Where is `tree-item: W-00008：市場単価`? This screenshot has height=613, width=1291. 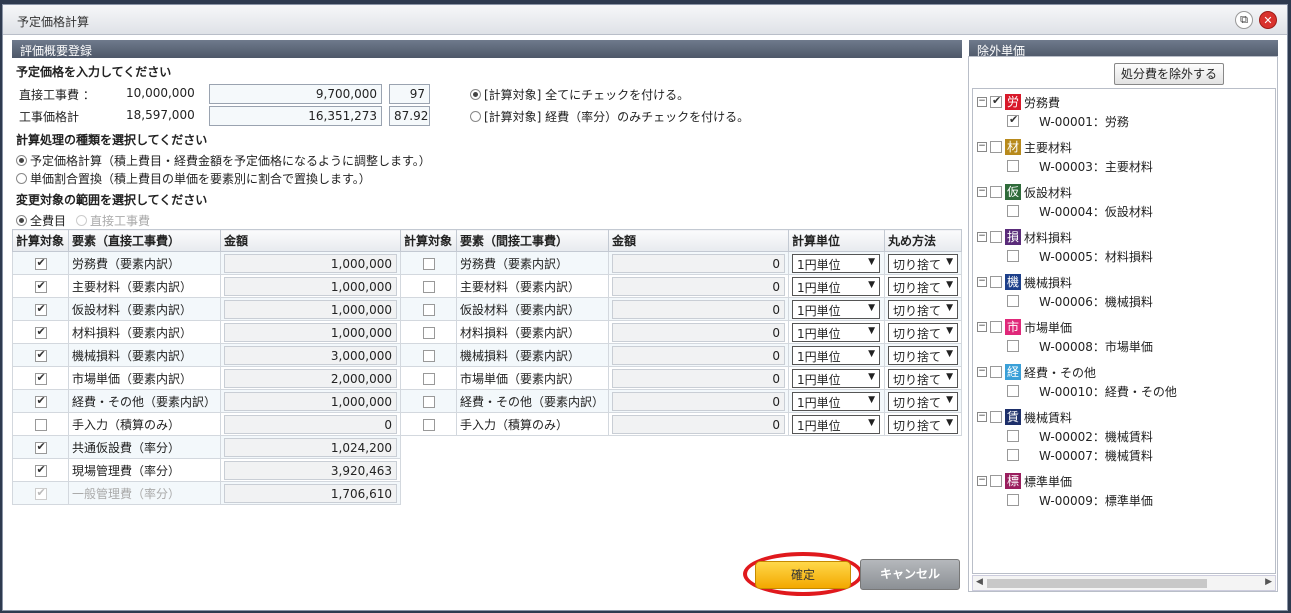 tree-item: W-00008：市場単価 is located at coordinates (1080, 346).